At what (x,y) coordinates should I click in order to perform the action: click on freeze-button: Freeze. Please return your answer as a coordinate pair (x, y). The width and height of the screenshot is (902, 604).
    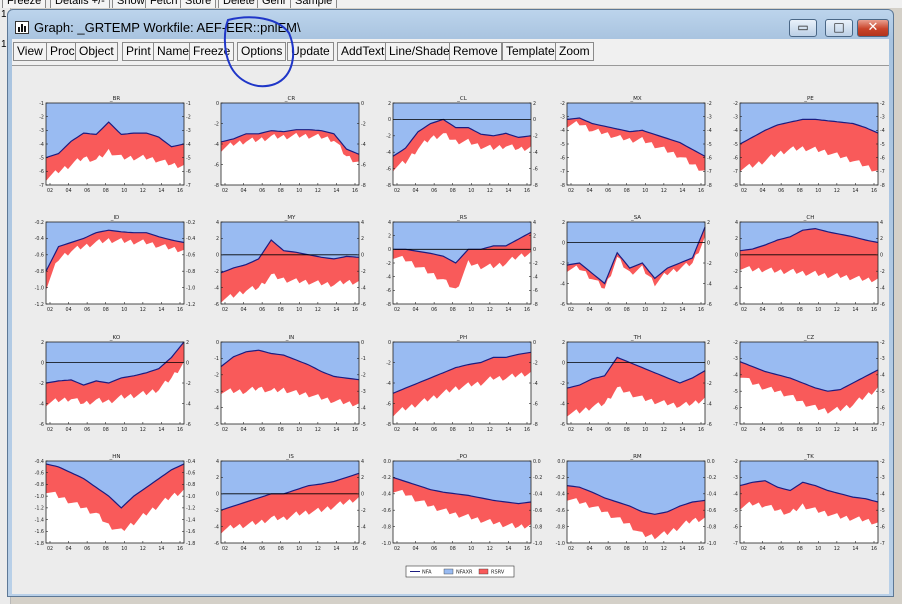
    Looking at the image, I should click on (212, 51).